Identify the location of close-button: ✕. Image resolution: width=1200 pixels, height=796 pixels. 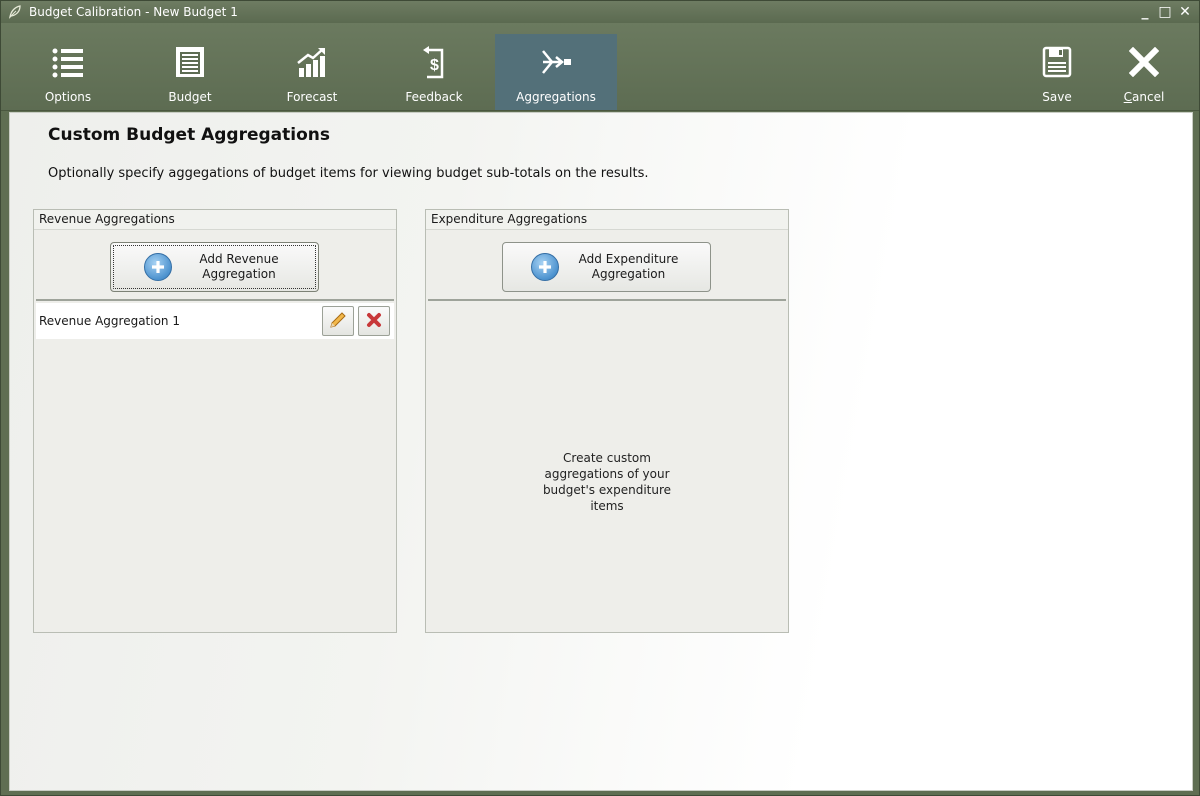
(1185, 12).